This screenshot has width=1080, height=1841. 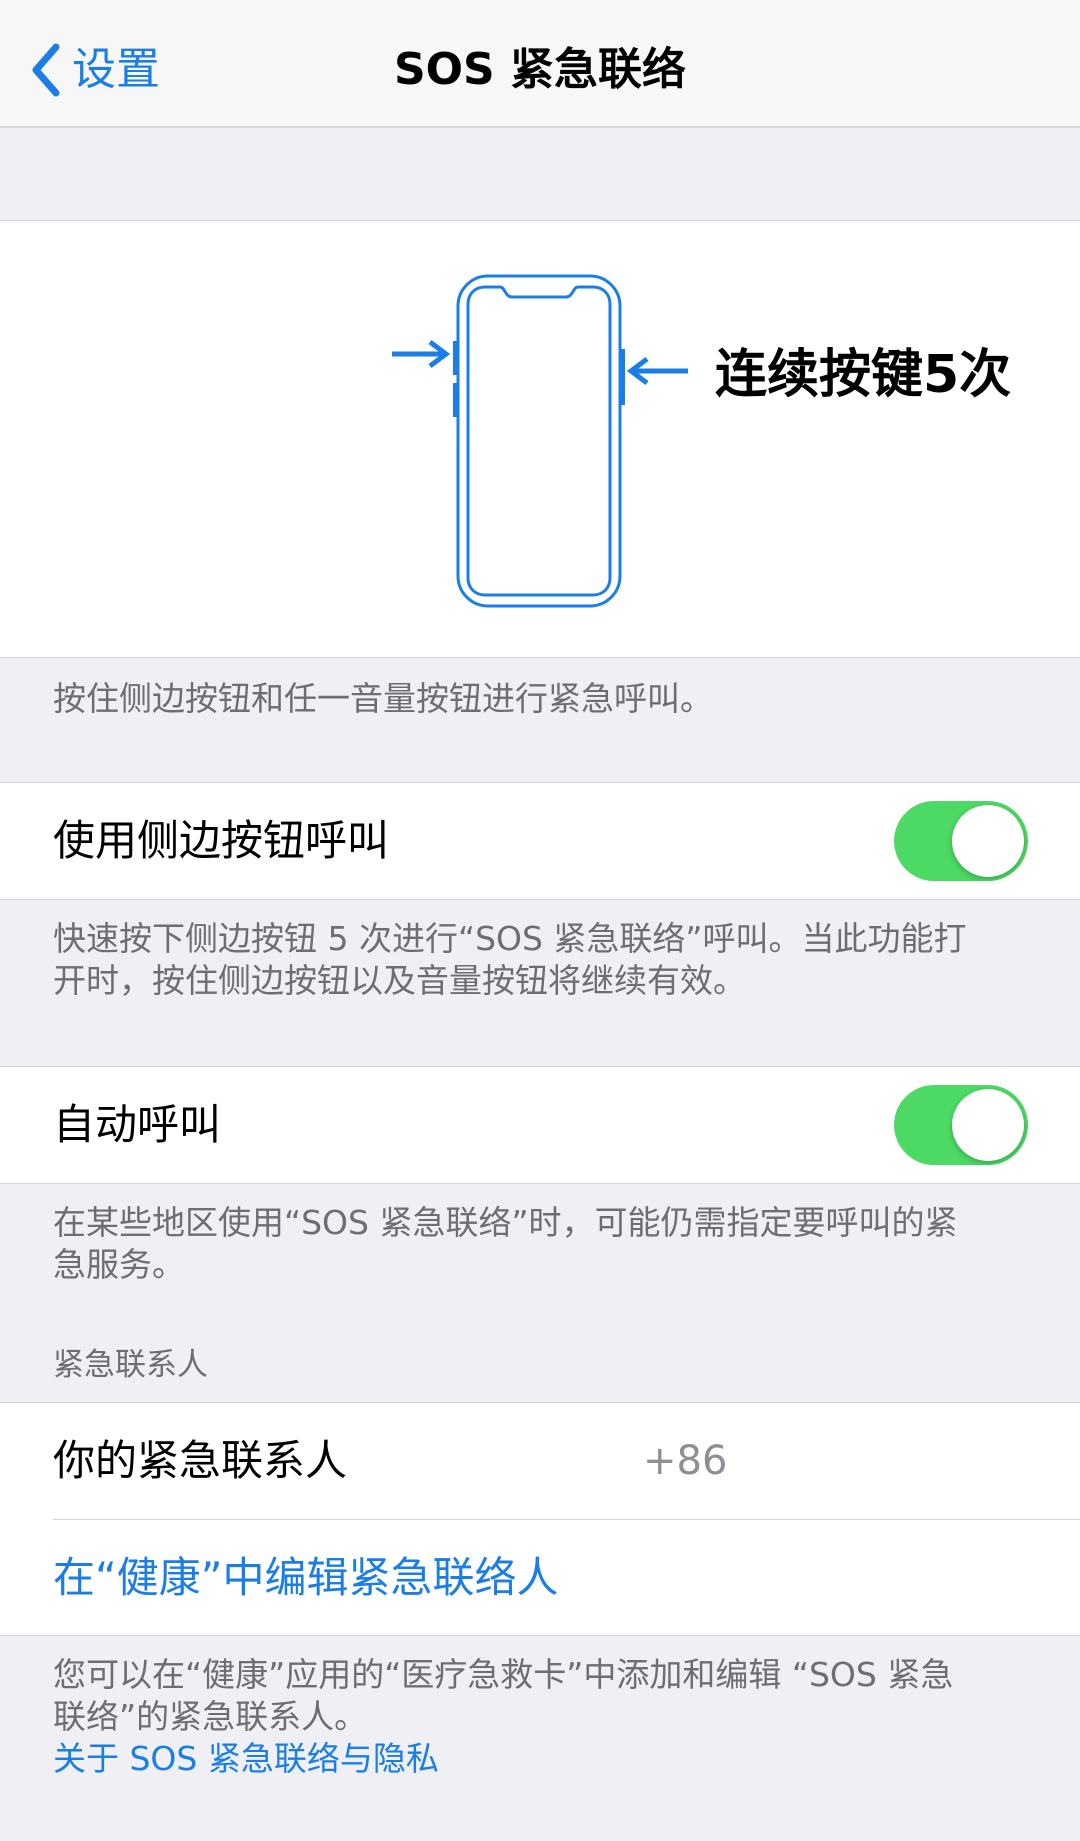 I want to click on side-button-call-row: 使用侧边按钮呼叫, so click(x=540, y=841).